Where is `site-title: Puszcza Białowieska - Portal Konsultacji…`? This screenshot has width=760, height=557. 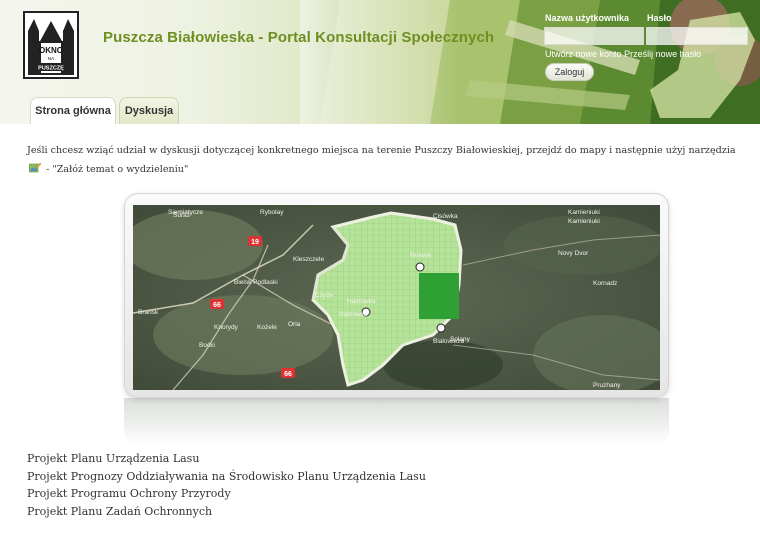
site-title: Puszcza Białowieska - Portal Konsultacji… is located at coordinates (299, 37).